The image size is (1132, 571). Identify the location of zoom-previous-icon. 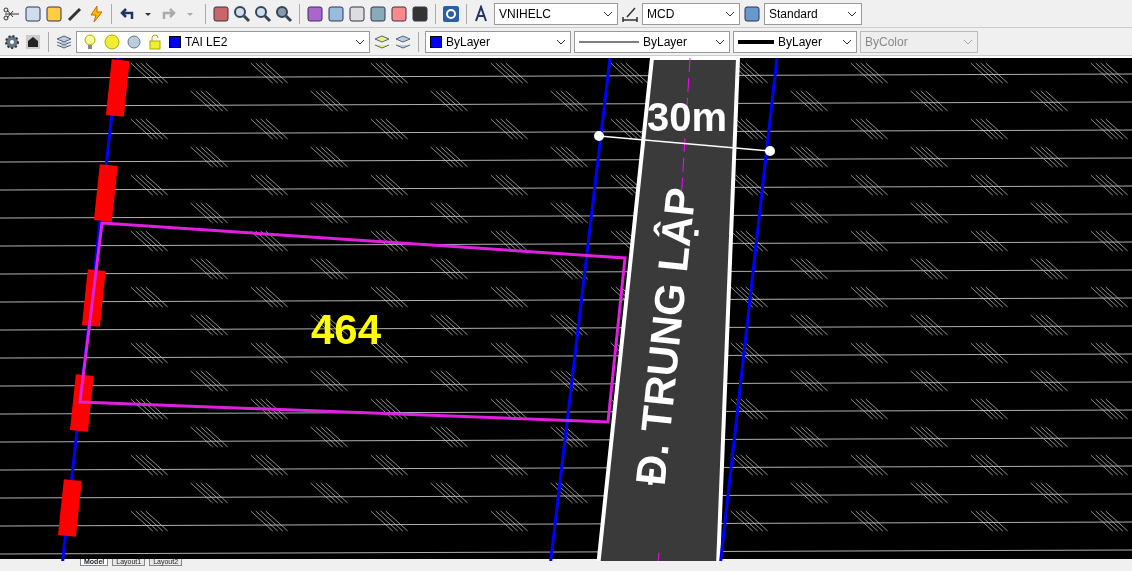
(284, 13).